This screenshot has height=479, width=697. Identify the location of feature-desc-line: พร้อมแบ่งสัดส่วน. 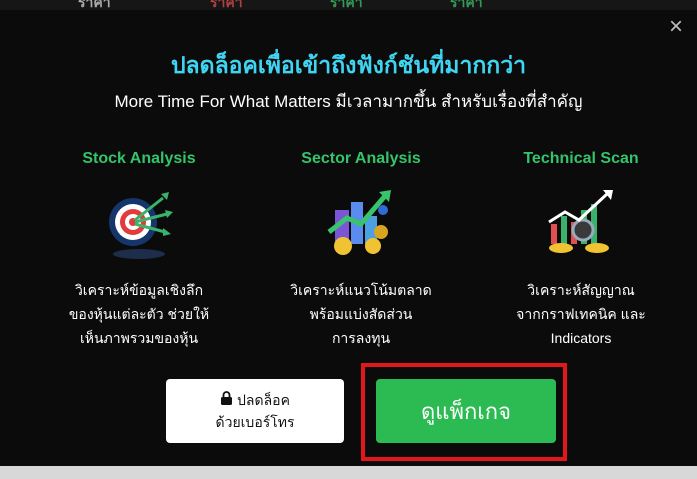
(361, 314).